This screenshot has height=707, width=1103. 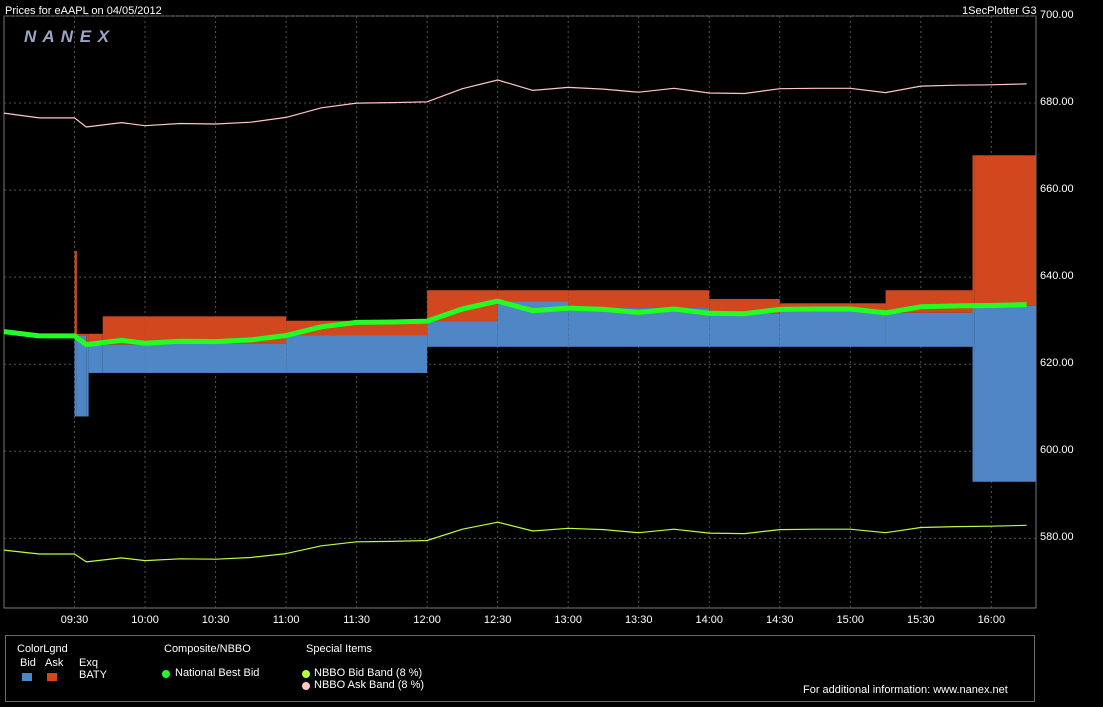 I want to click on y-tick-label: 580.00, so click(x=1057, y=537).